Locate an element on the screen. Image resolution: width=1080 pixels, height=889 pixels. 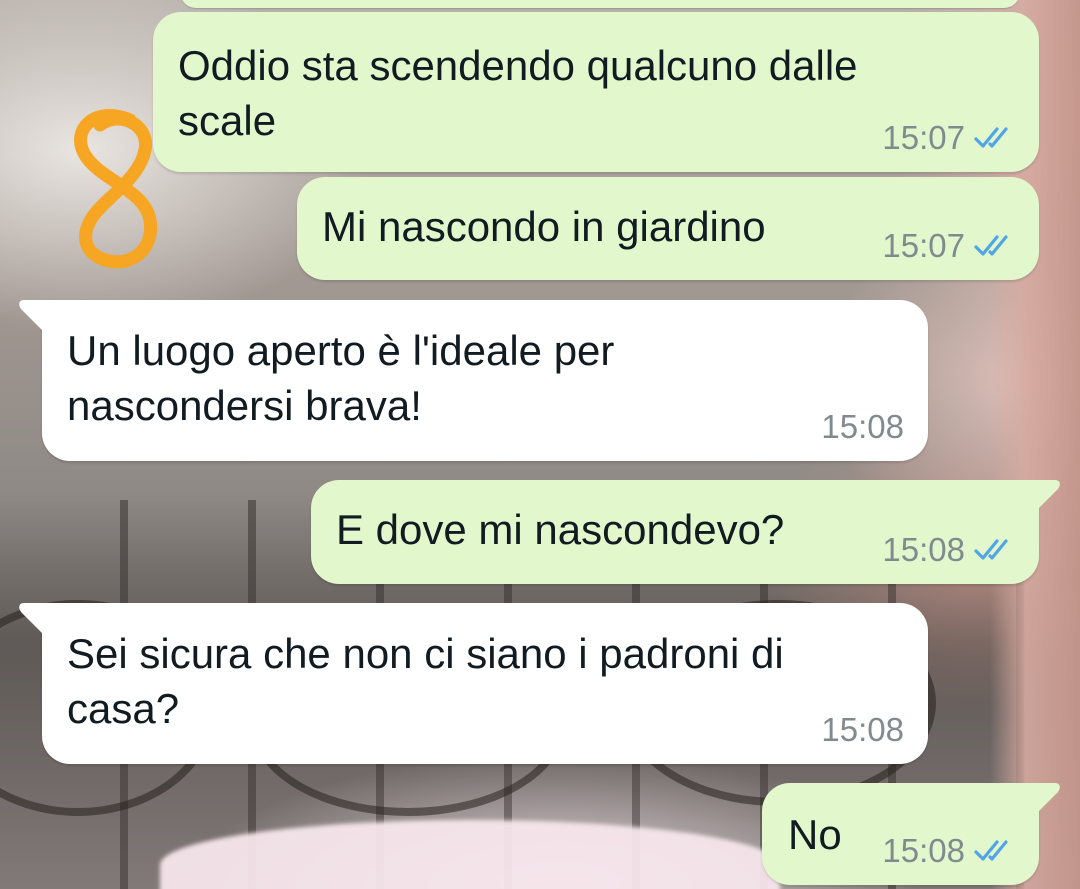
message-bubble-outgoing: Mi nascondo in giardino 15:07 is located at coordinates (668, 228).